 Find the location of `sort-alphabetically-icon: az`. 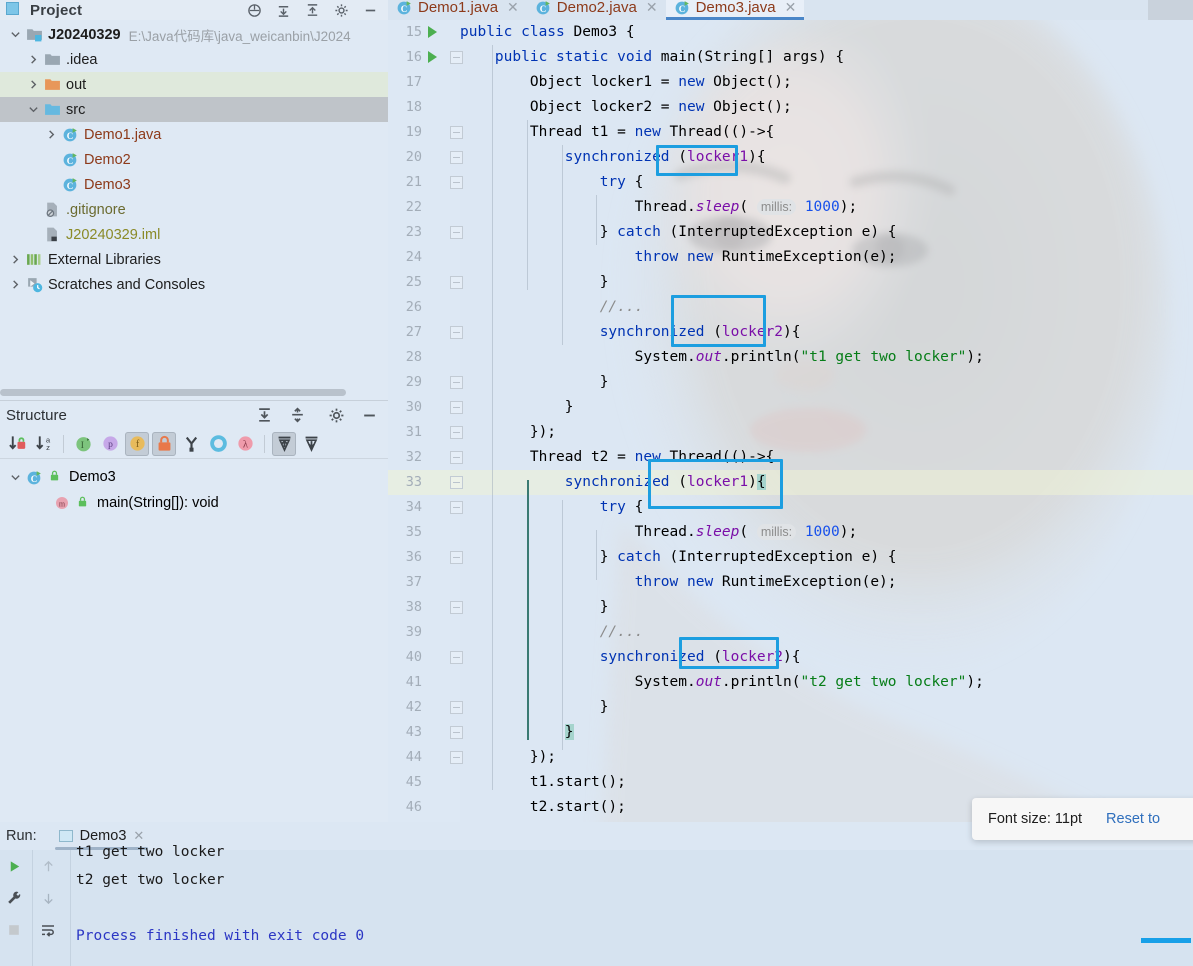

sort-alphabetically-icon: az is located at coordinates (44, 444).